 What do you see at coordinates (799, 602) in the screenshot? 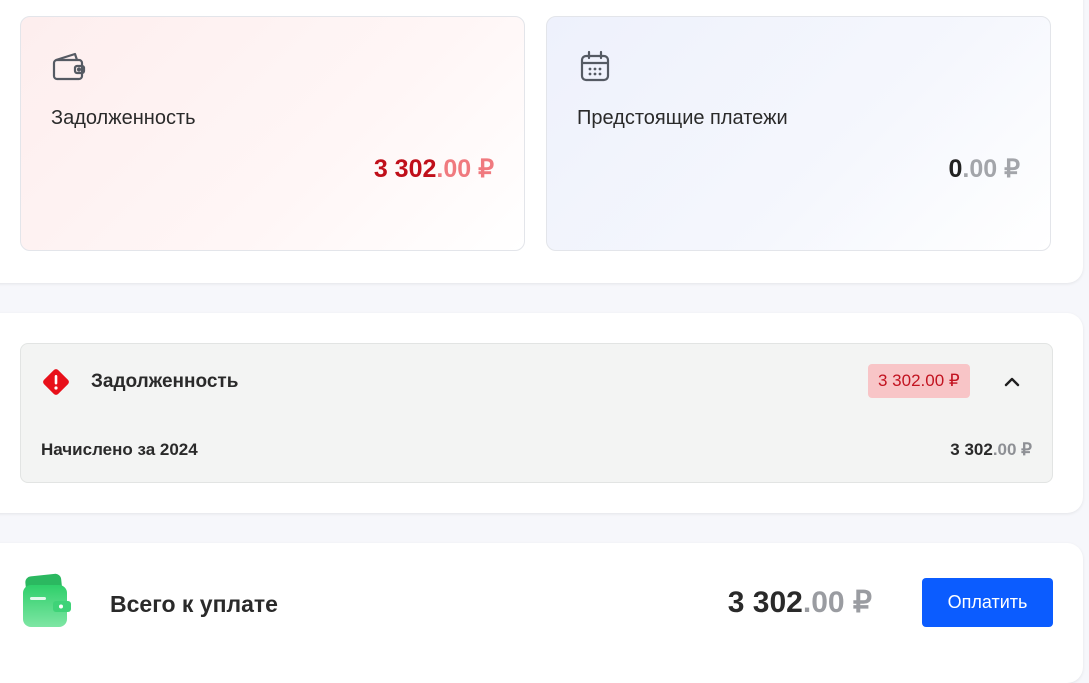
I see `total-amount: 3 302.00 ₽` at bounding box center [799, 602].